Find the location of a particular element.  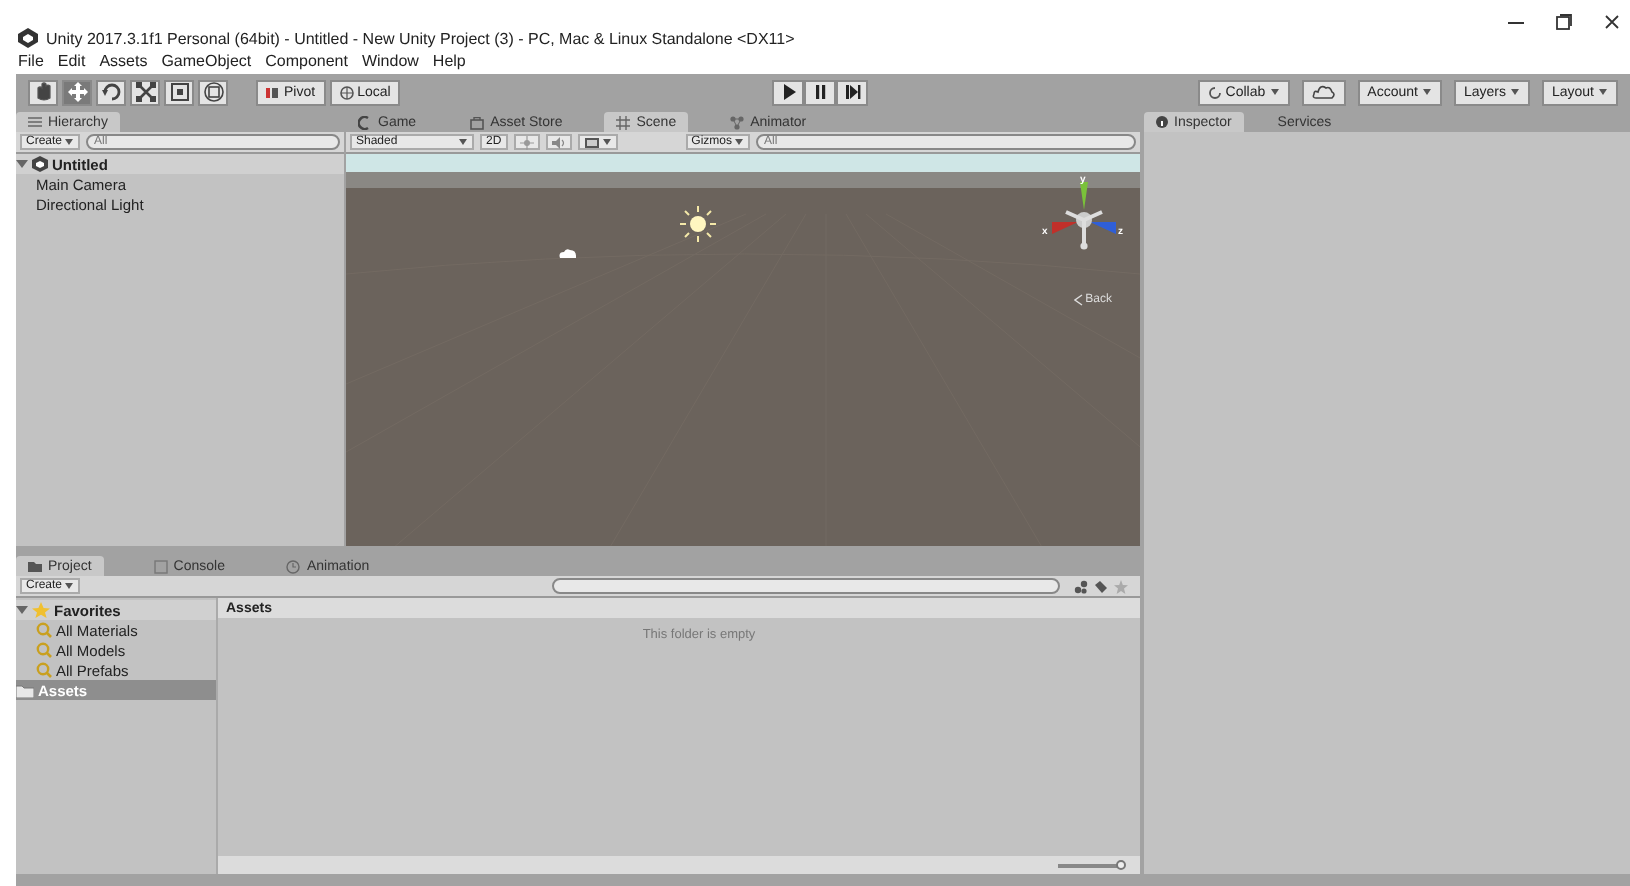

info-icon is located at coordinates (1162, 122).